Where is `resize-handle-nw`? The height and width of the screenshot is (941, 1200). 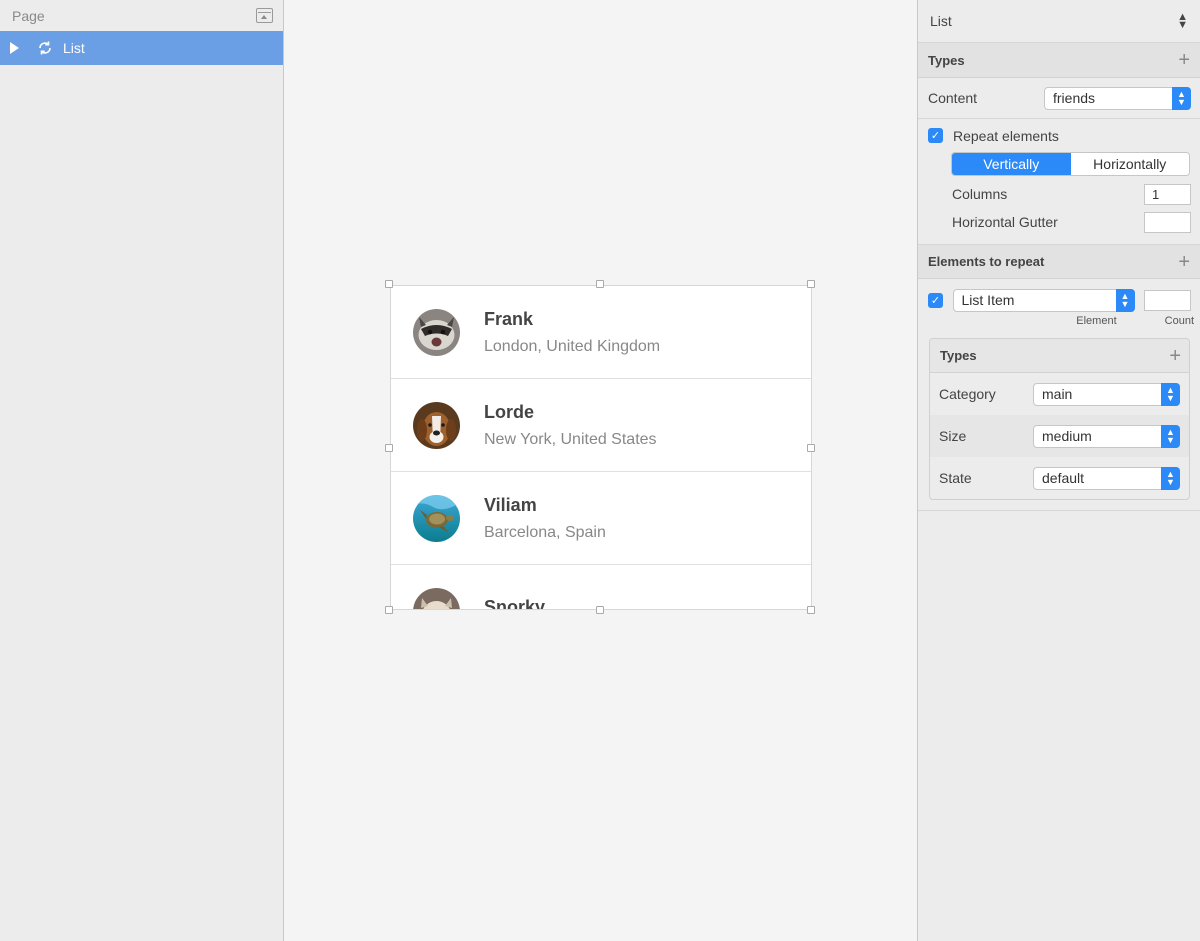
resize-handle-nw is located at coordinates (389, 284).